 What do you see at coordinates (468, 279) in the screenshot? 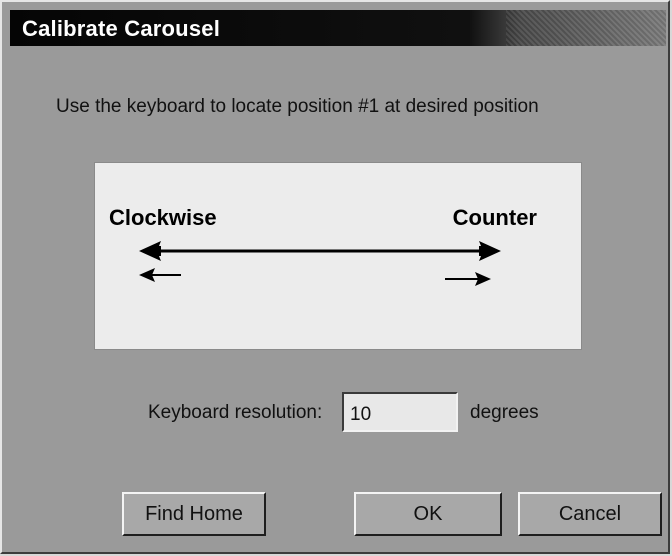
I see `right-arrow-icon` at bounding box center [468, 279].